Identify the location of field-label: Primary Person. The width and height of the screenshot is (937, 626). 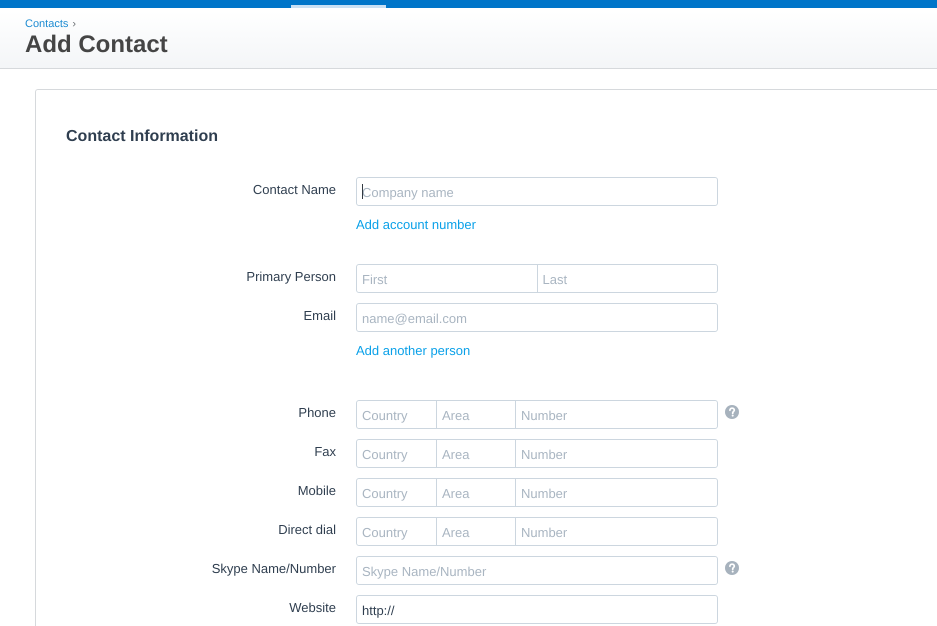
(291, 277).